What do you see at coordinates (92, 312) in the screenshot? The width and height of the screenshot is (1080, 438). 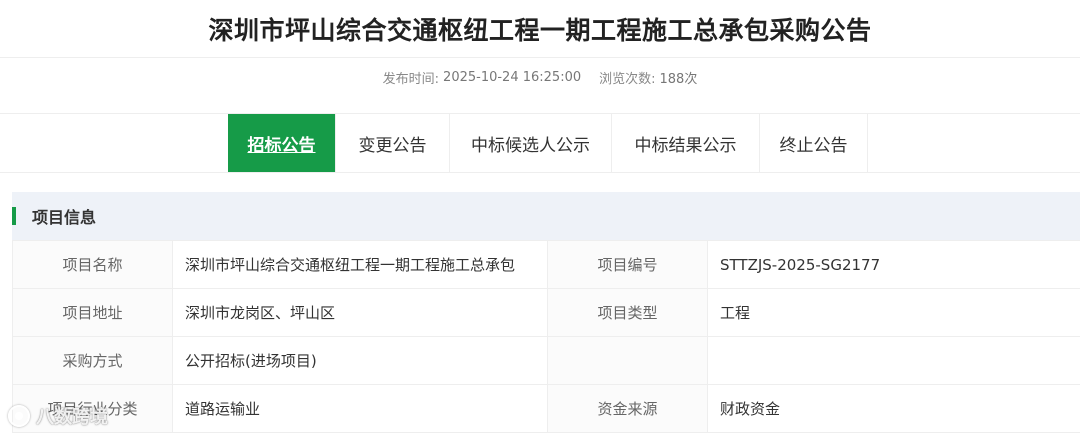 I see `project-address-label: 项目地址` at bounding box center [92, 312].